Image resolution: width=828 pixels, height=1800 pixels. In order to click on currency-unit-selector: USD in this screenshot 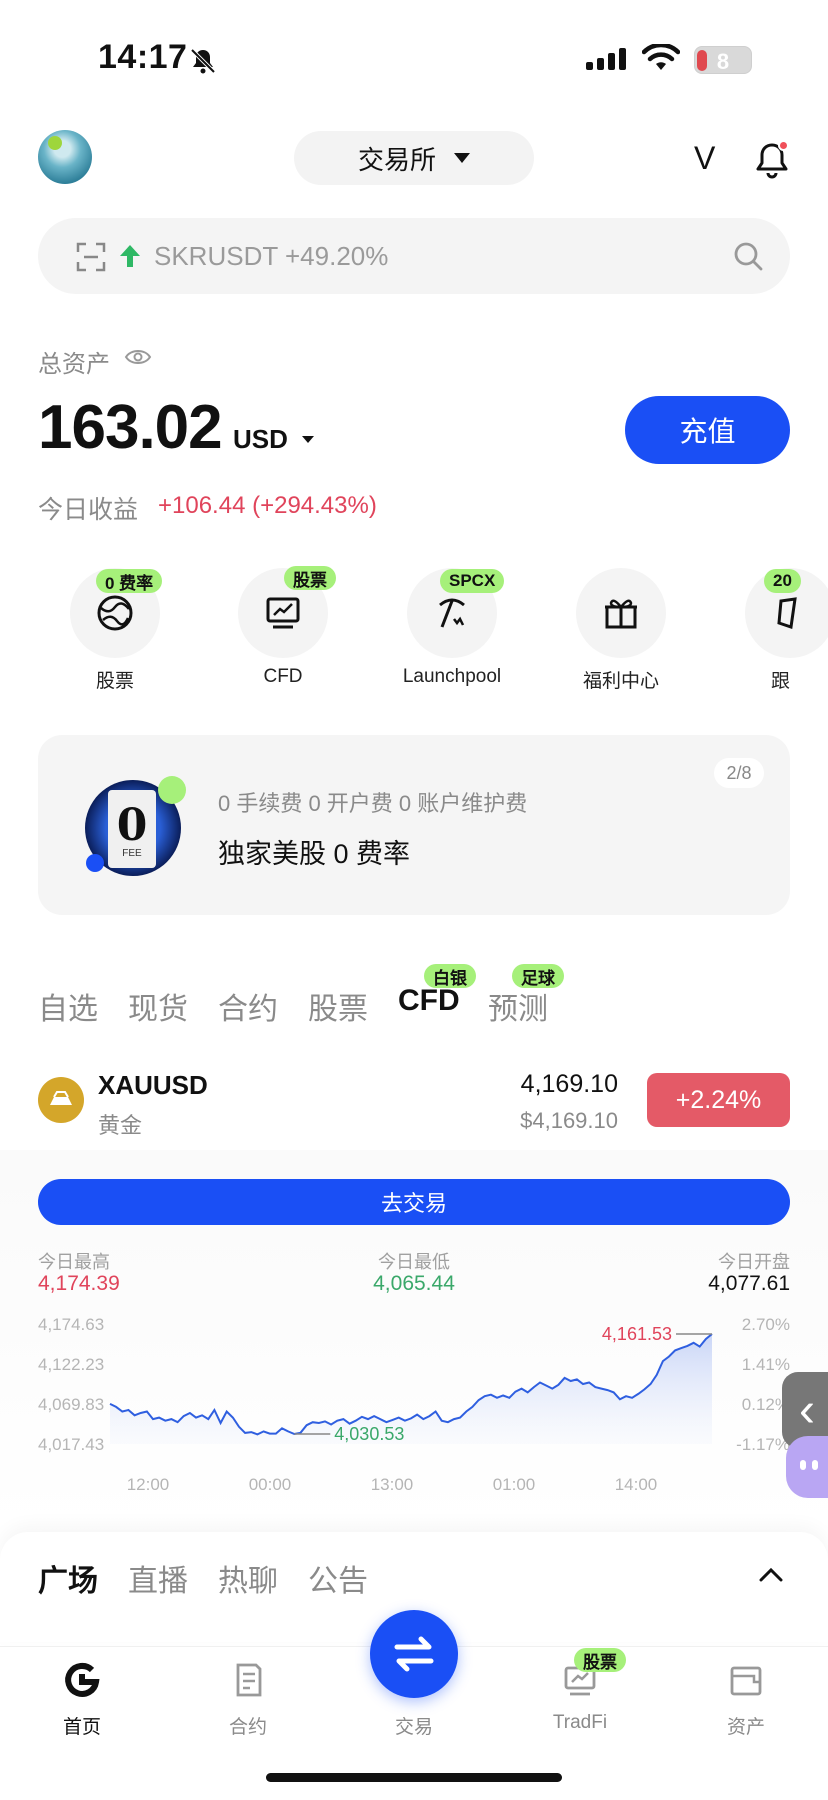, I will do `click(260, 439)`.